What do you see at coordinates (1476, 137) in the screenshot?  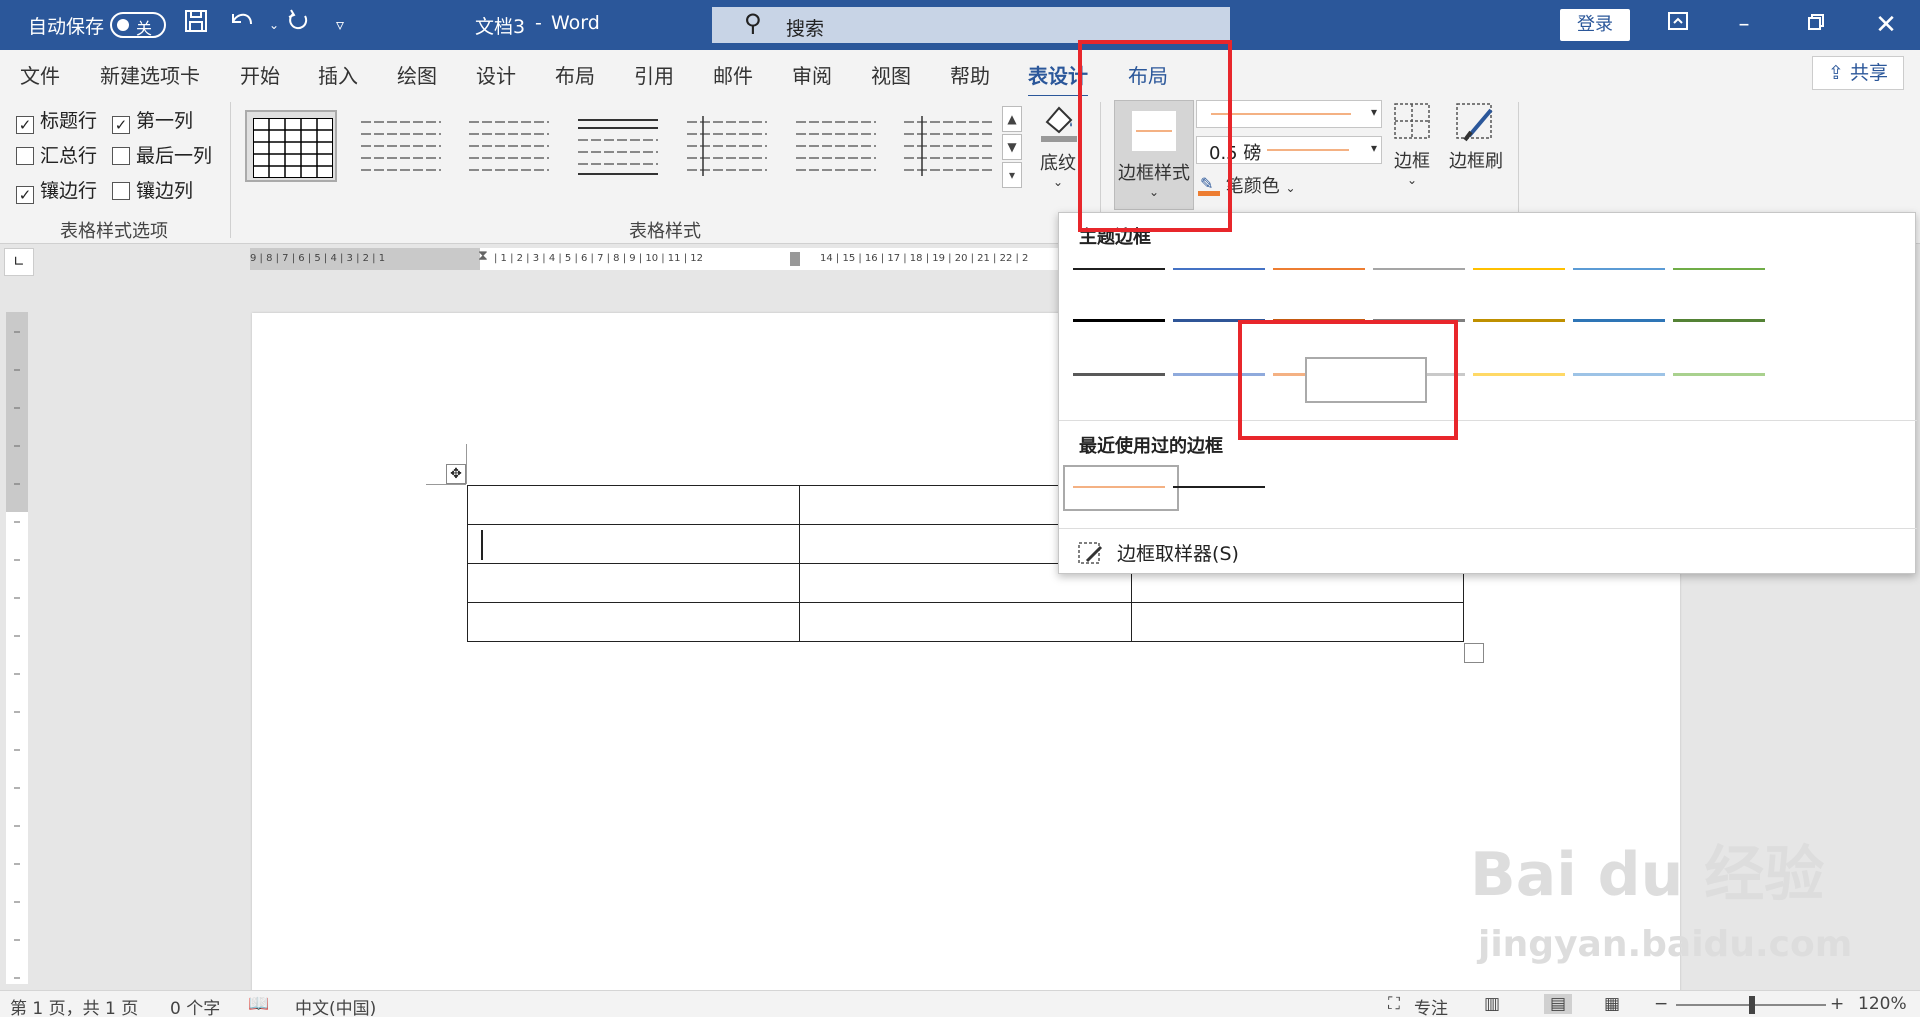 I see `border-painter-button: 边框刷` at bounding box center [1476, 137].